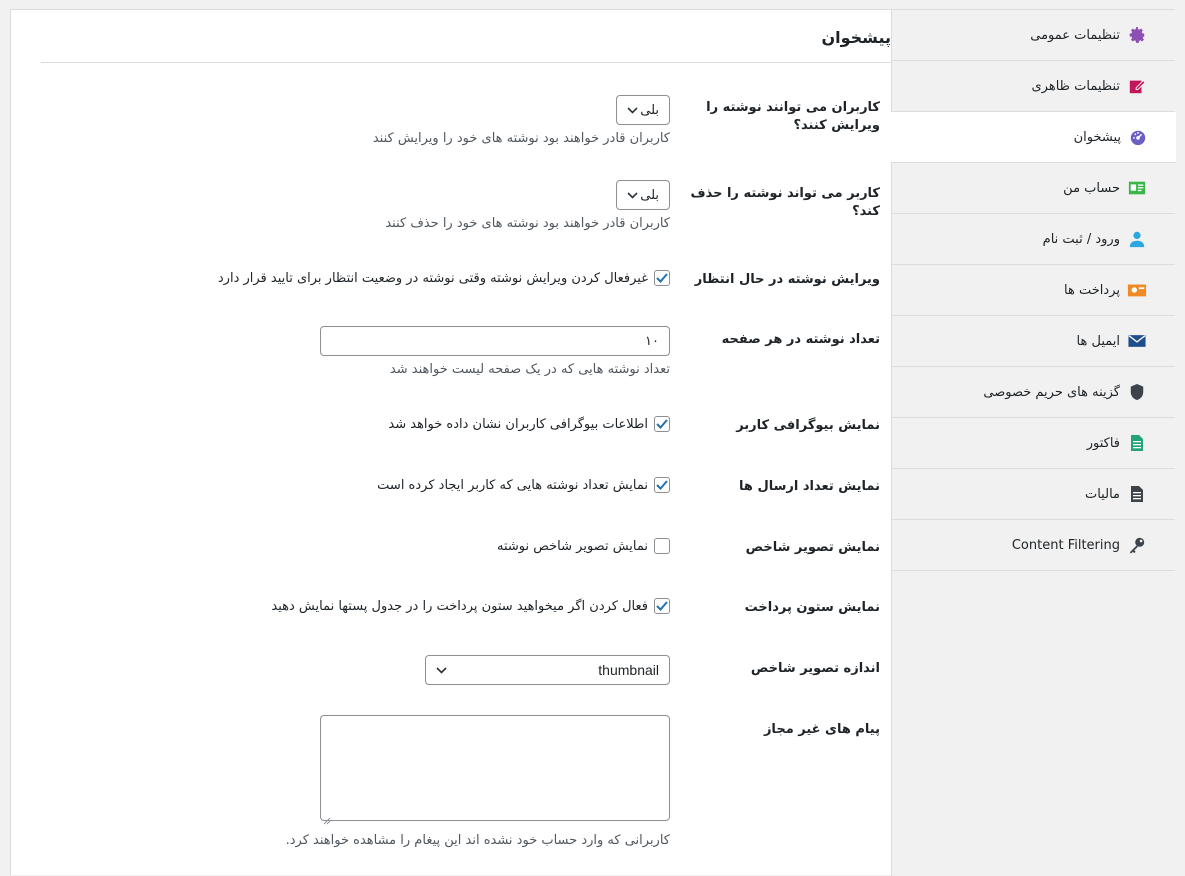  What do you see at coordinates (1137, 239) in the screenshot?
I see `user-icon` at bounding box center [1137, 239].